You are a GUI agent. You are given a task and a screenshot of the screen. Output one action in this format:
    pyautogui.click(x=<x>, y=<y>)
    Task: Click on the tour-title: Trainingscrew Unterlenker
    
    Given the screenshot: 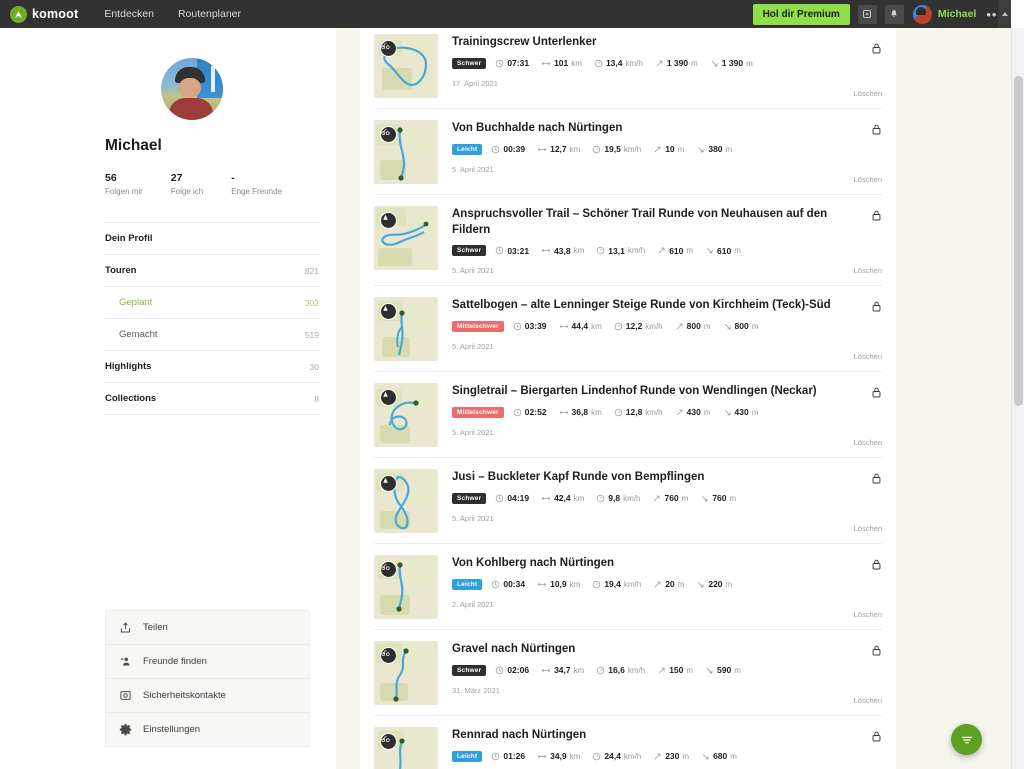 What is the action you would take?
    pyautogui.click(x=656, y=43)
    